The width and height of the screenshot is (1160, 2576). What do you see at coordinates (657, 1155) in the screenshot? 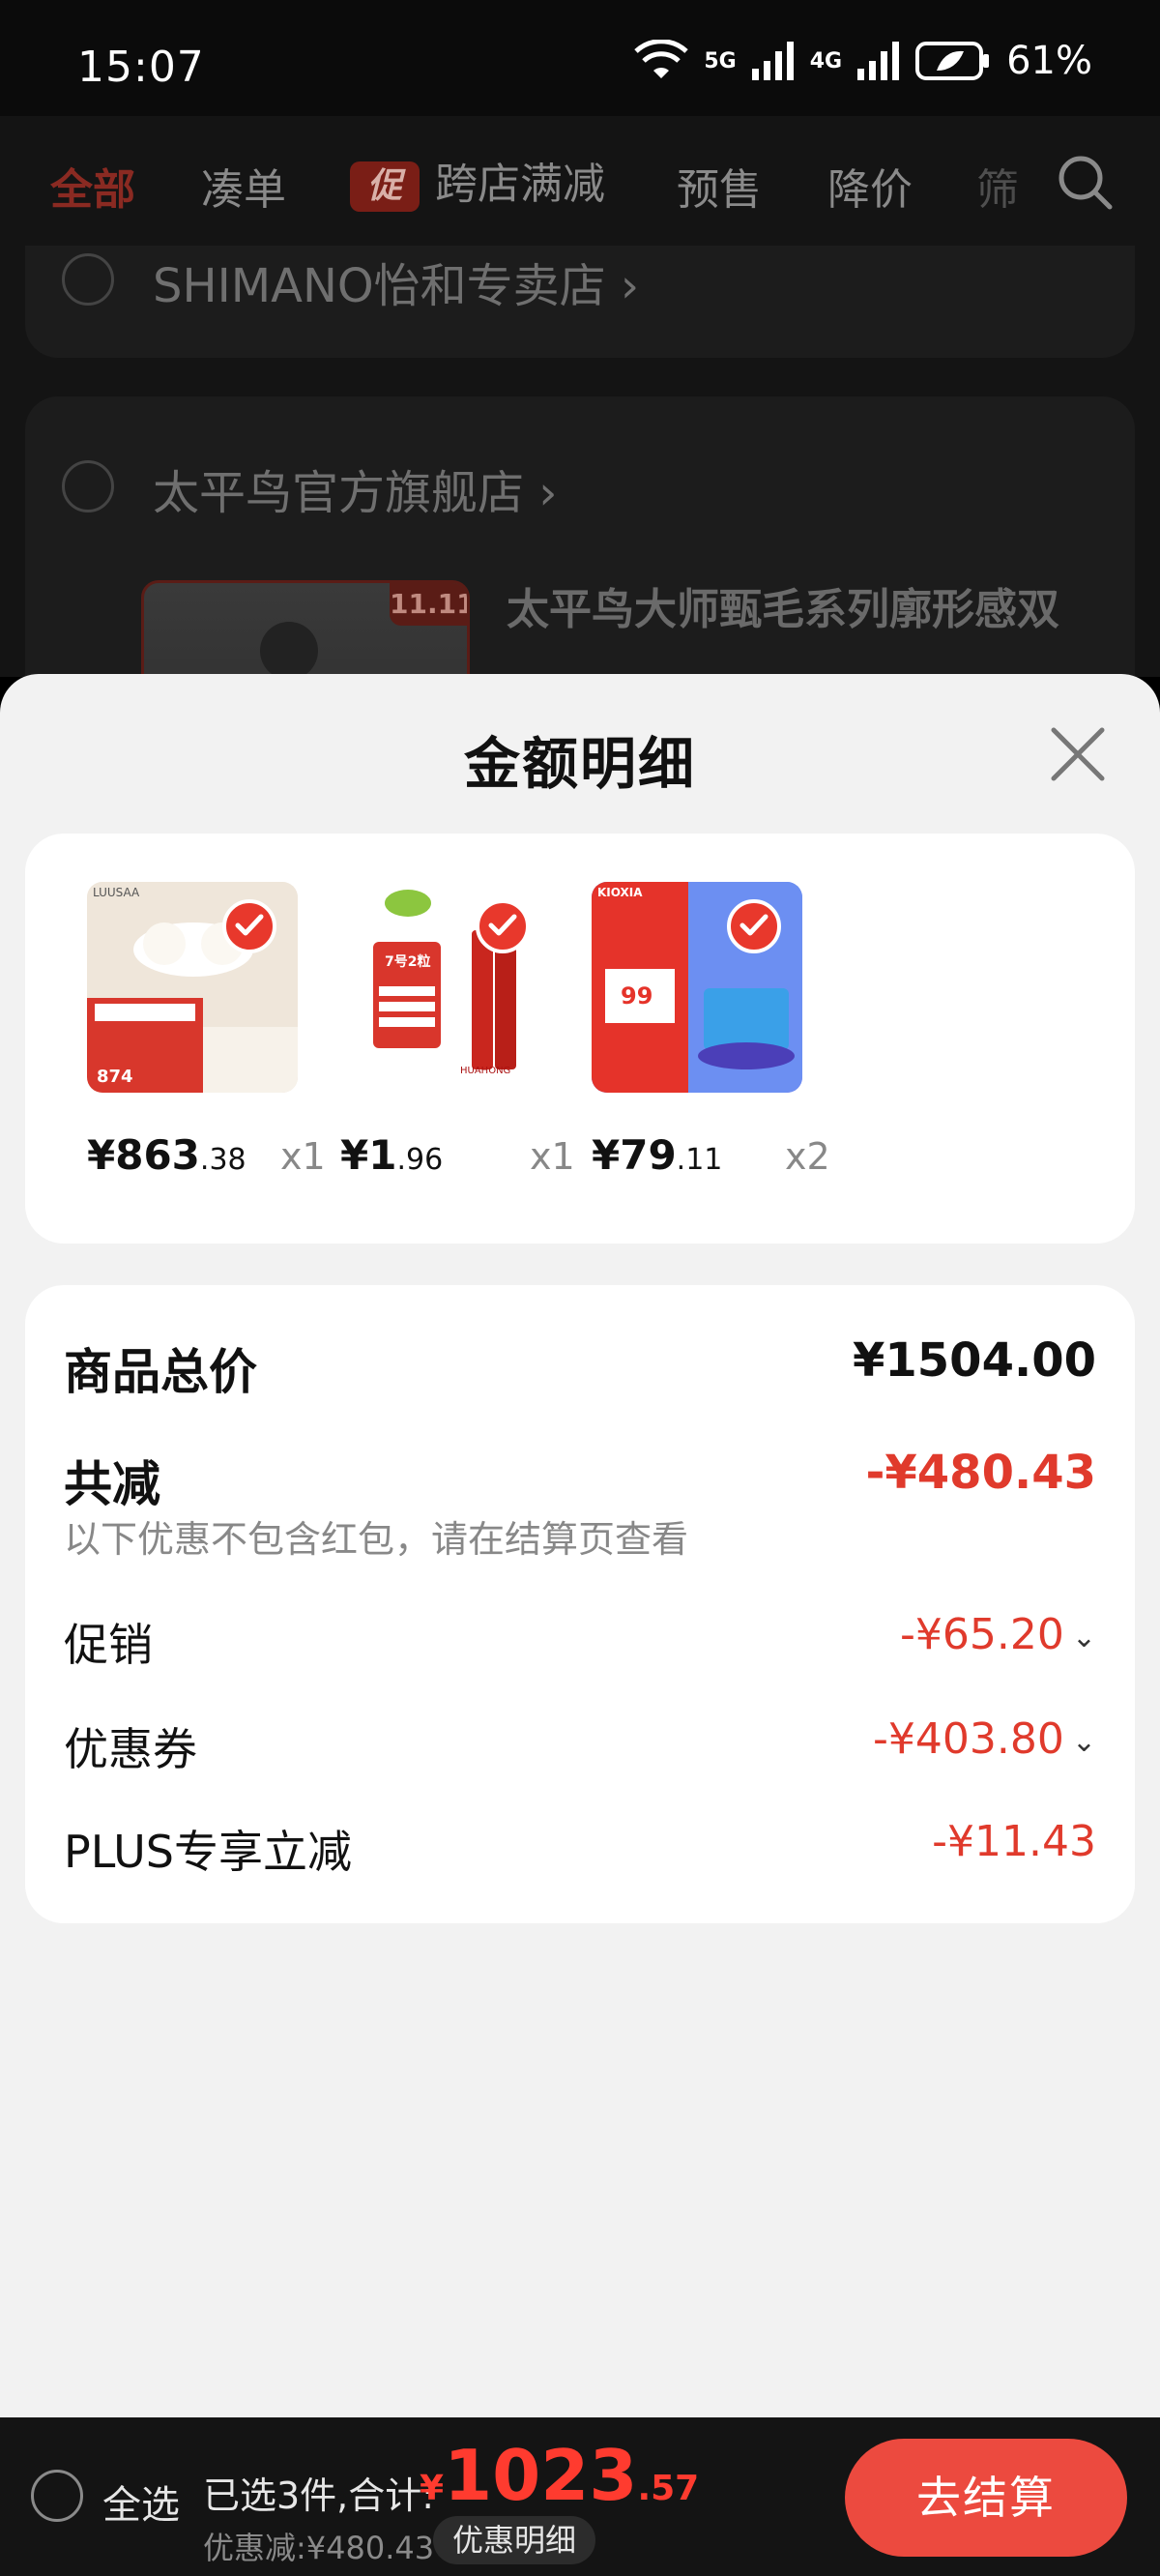
I see `item-price: ¥79.11` at bounding box center [657, 1155].